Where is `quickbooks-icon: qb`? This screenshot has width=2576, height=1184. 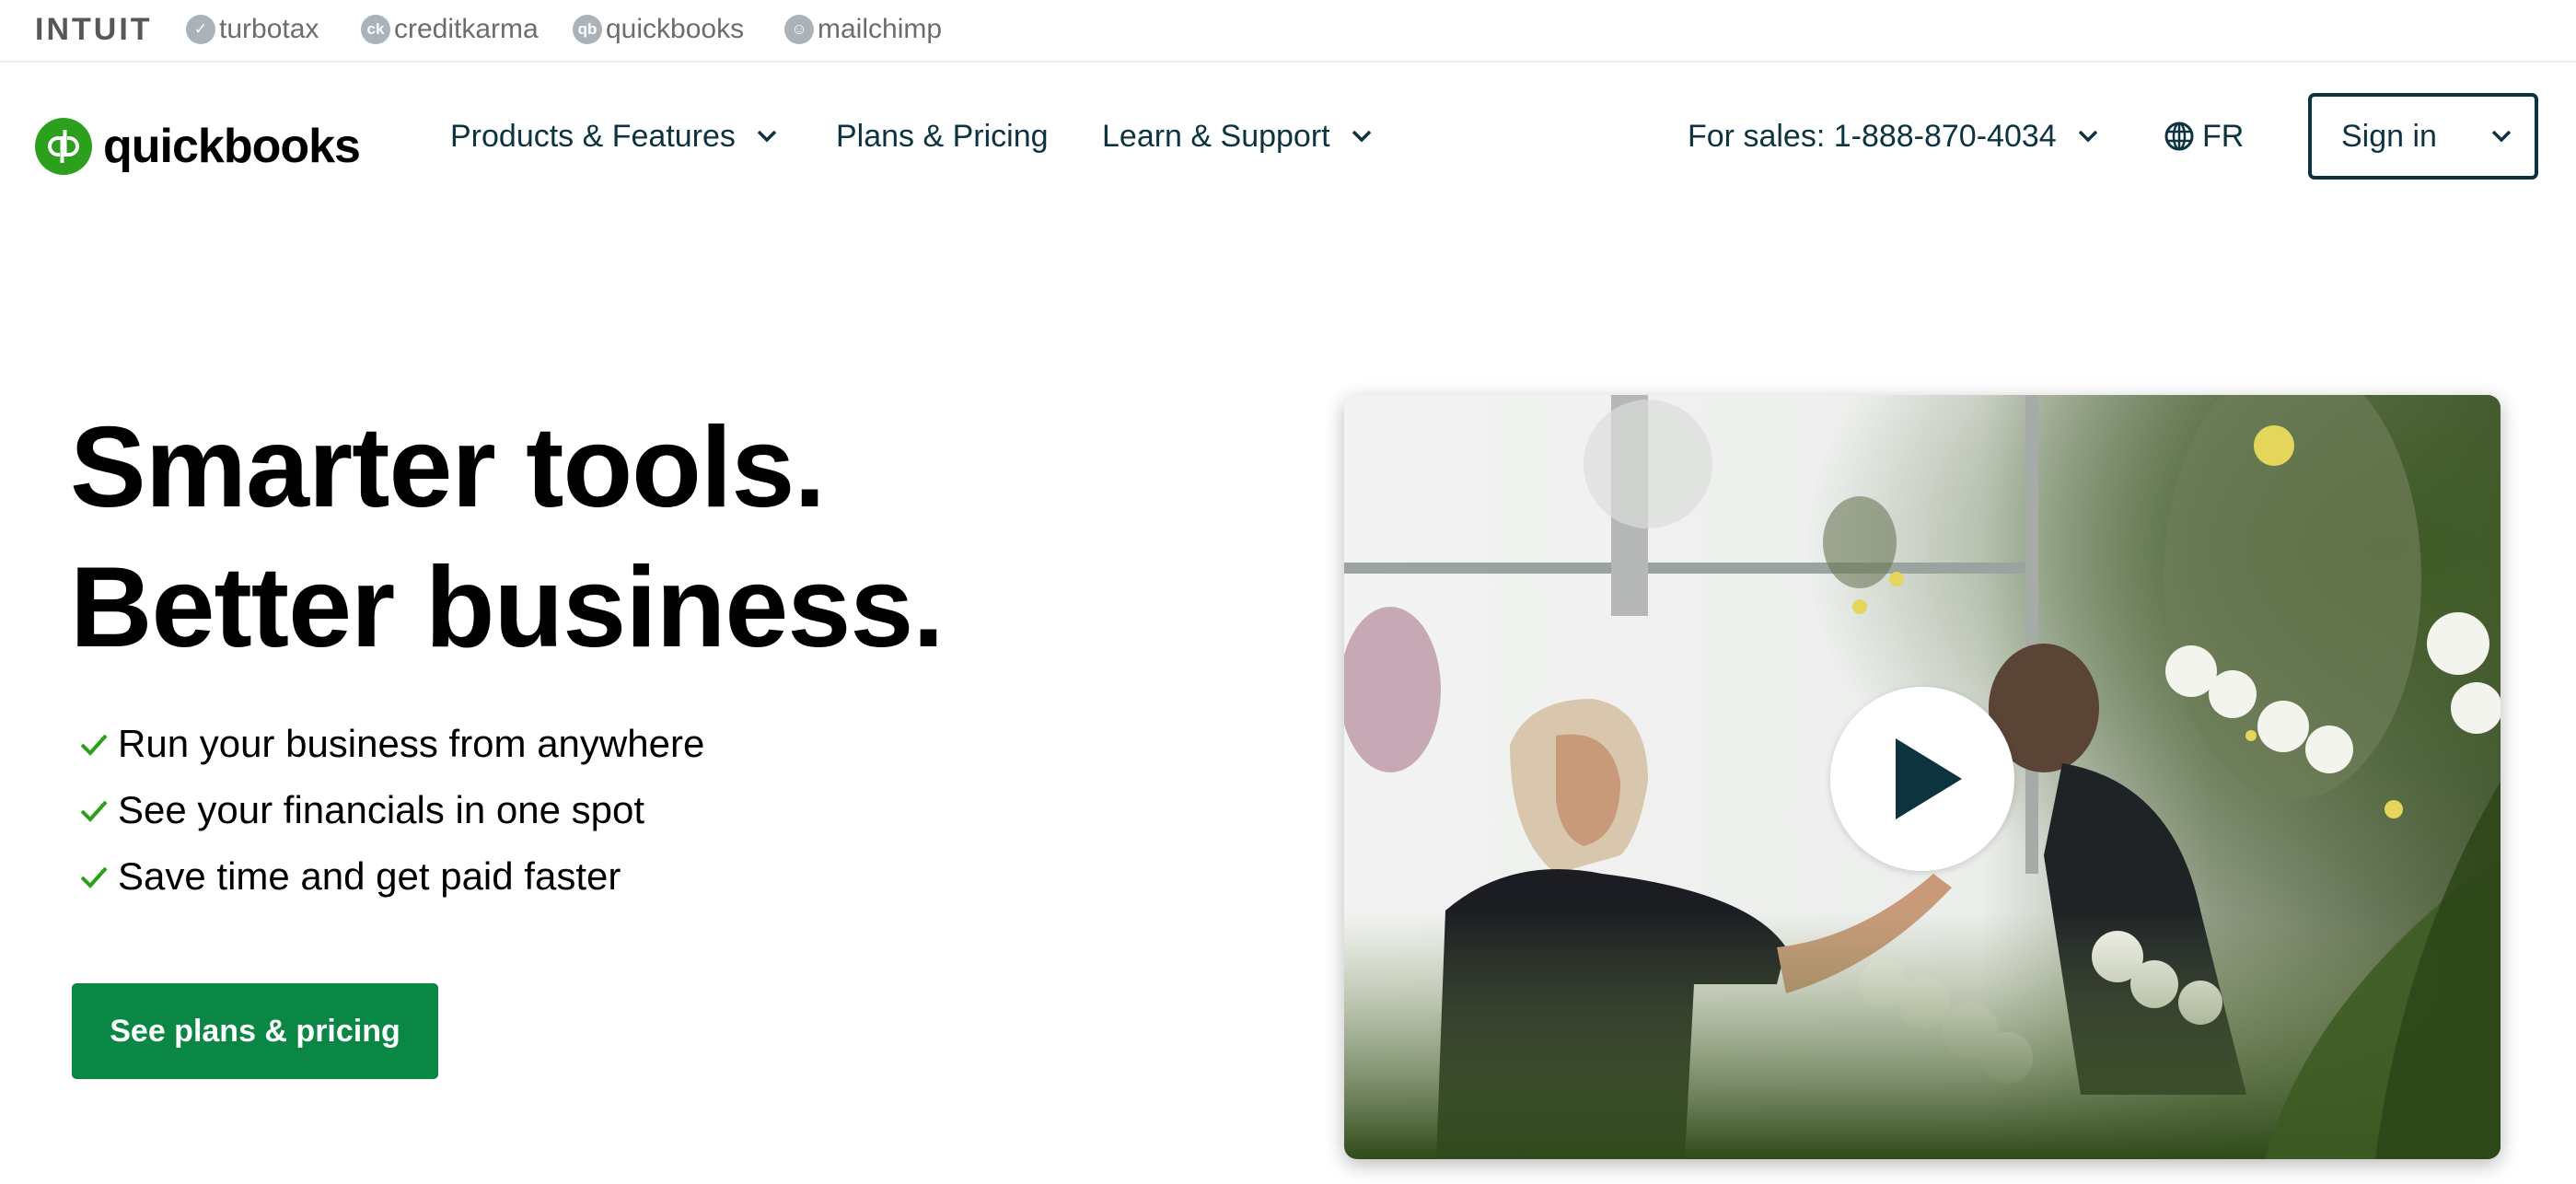 quickbooks-icon: qb is located at coordinates (587, 30).